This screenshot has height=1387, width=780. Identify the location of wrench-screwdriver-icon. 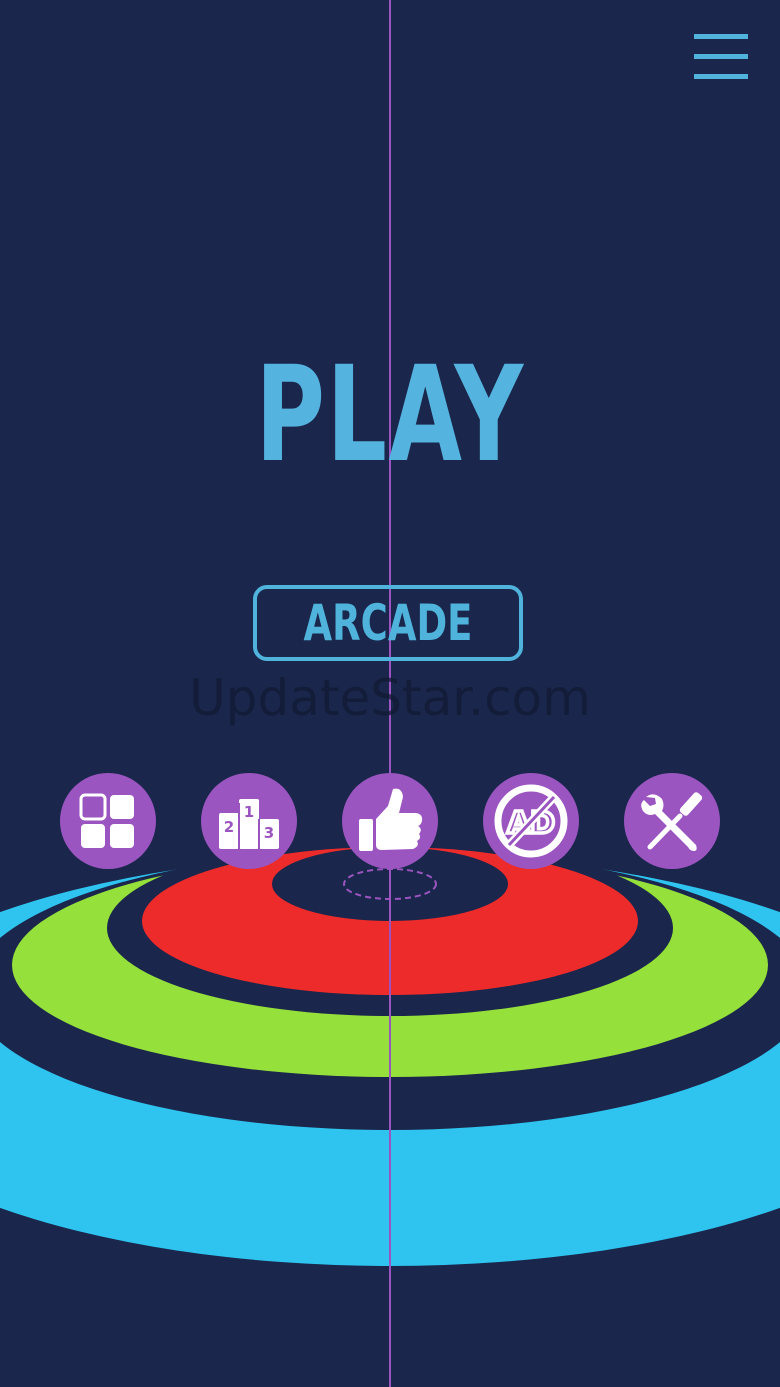
(672, 821).